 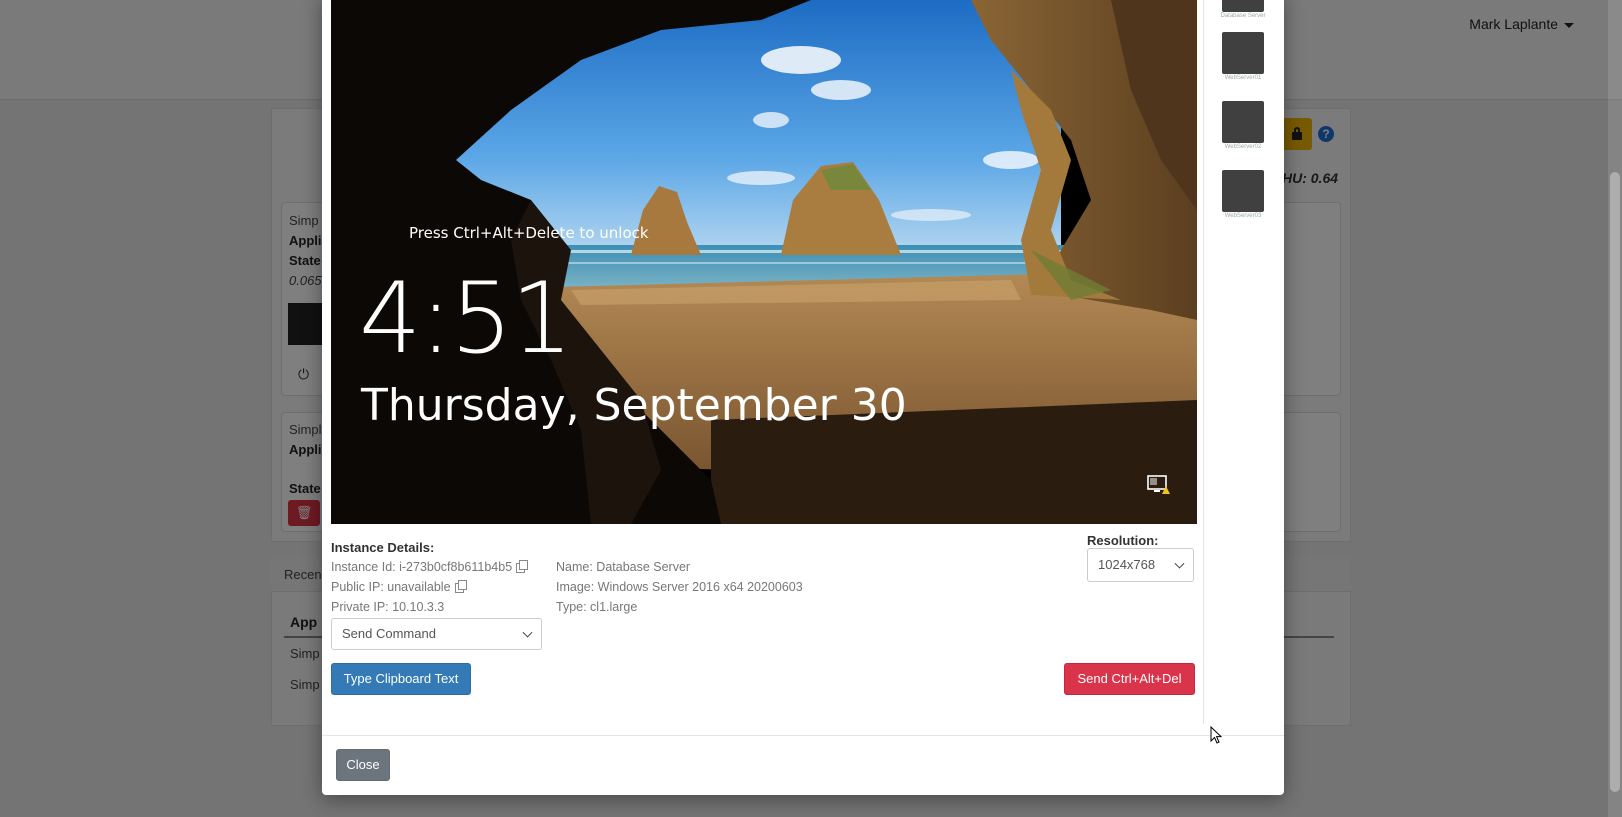 What do you see at coordinates (1159, 485) in the screenshot?
I see `network-icon` at bounding box center [1159, 485].